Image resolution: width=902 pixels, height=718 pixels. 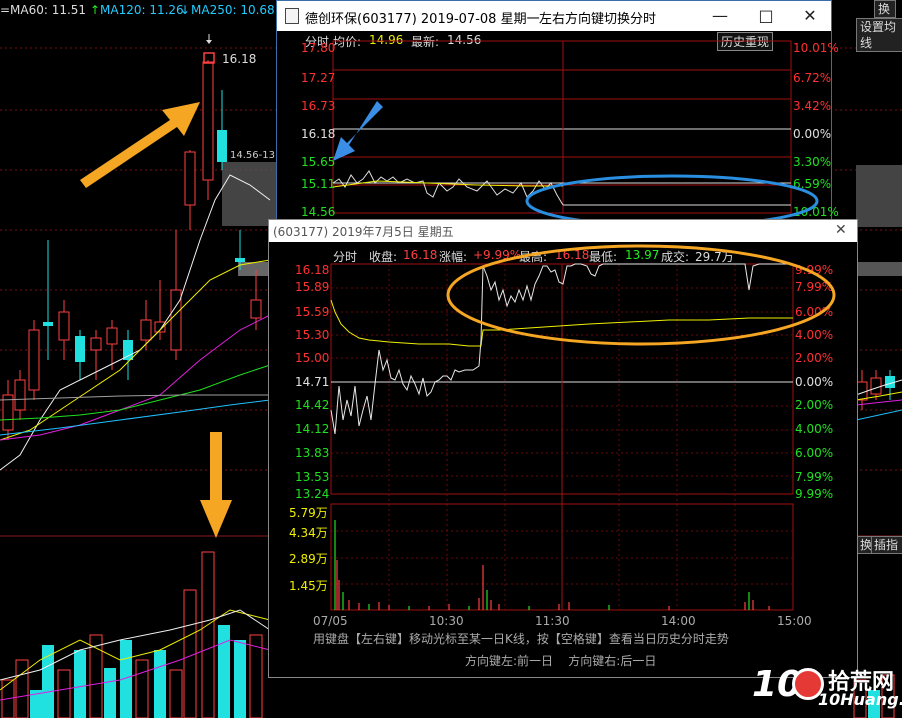 What do you see at coordinates (239, 59) in the screenshot?
I see `peak-price-label: 16.18` at bounding box center [239, 59].